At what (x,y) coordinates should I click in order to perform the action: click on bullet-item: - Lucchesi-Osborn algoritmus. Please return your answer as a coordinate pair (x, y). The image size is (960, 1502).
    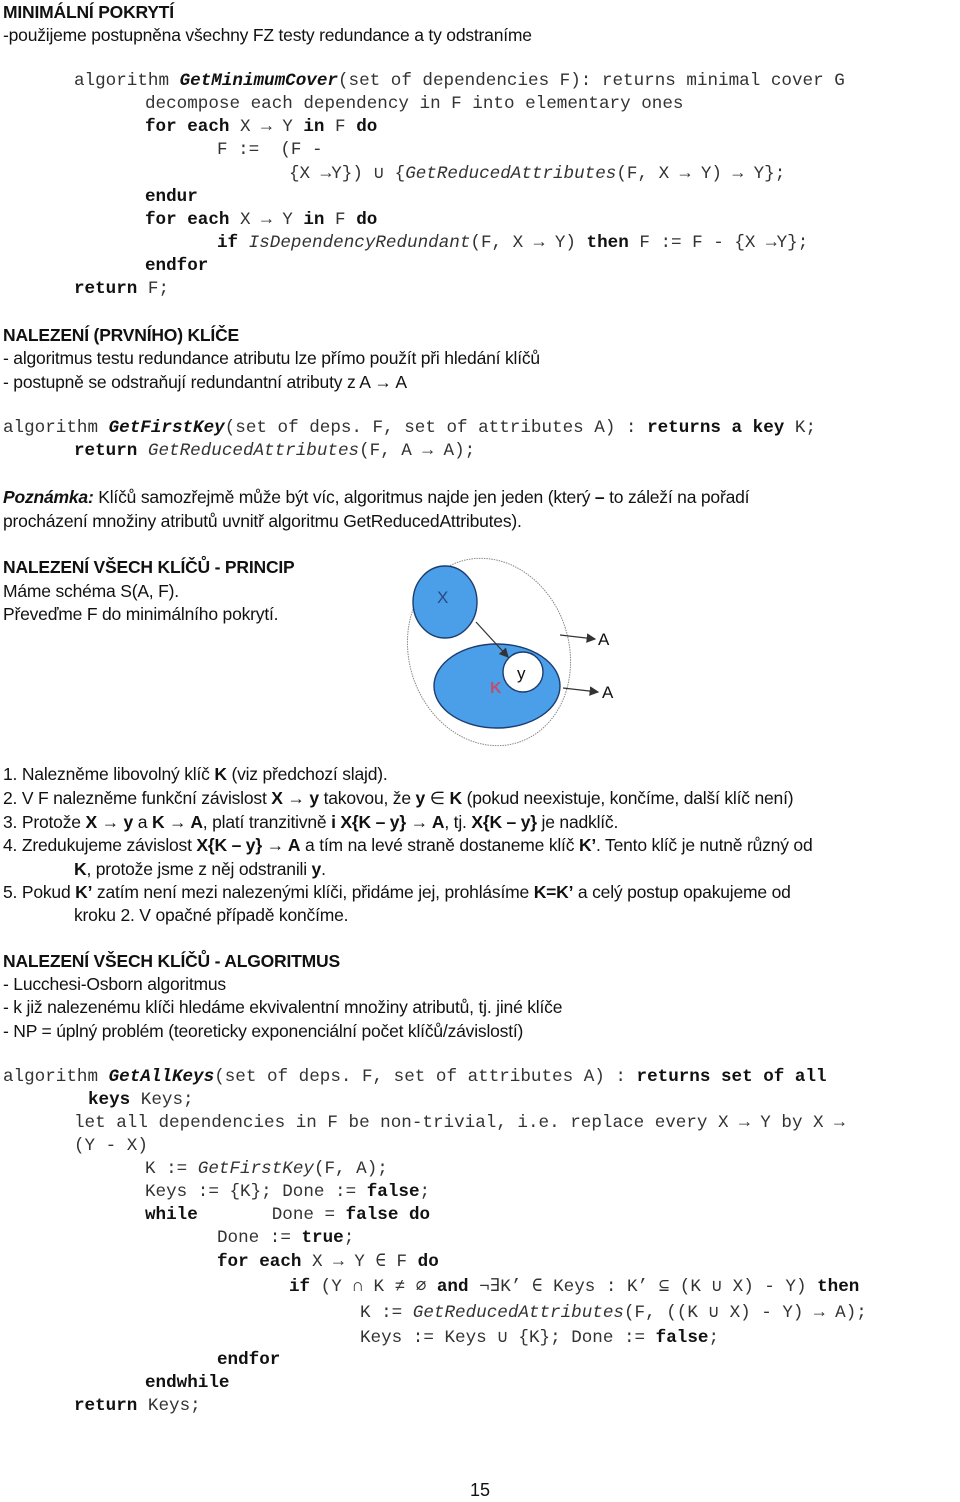
    Looking at the image, I should click on (114, 984).